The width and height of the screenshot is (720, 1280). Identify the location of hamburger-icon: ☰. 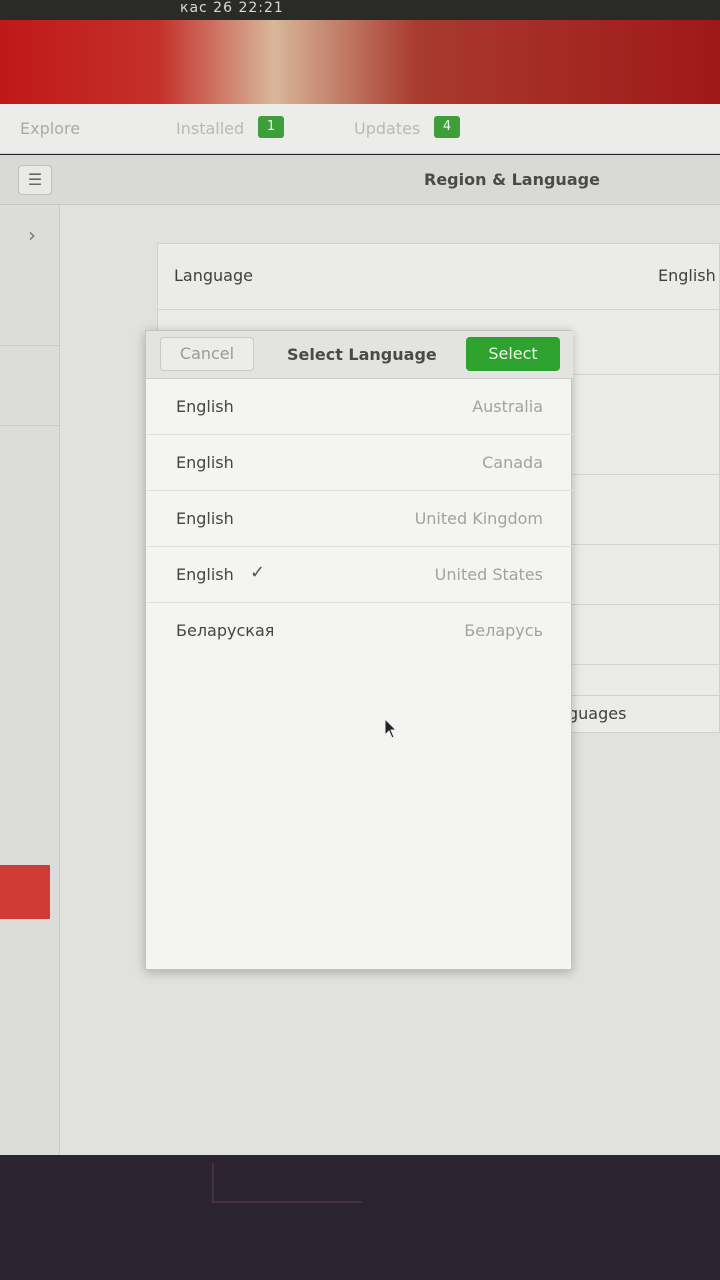
(35, 179).